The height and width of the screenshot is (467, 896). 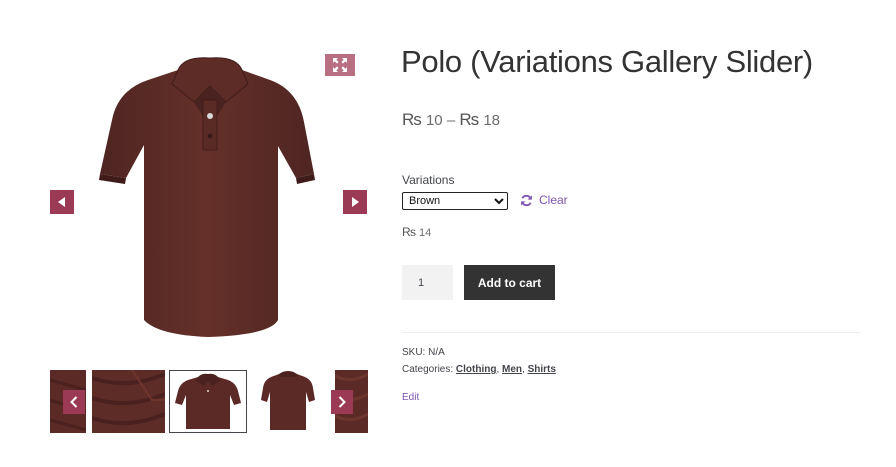 What do you see at coordinates (428, 180) in the screenshot?
I see `variations-label: Variations` at bounding box center [428, 180].